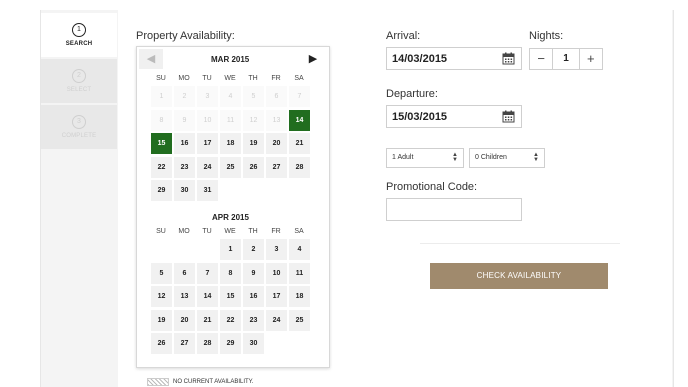  Describe the element at coordinates (454, 58) in the screenshot. I see `arrival-date-field: 14/03/2015` at that location.